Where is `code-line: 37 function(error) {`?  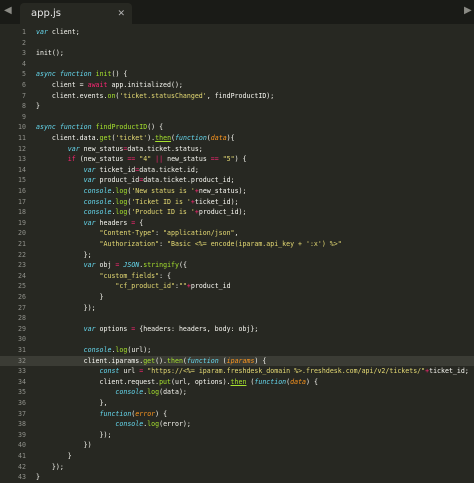
code-line: 37 function(error) { is located at coordinates (237, 414).